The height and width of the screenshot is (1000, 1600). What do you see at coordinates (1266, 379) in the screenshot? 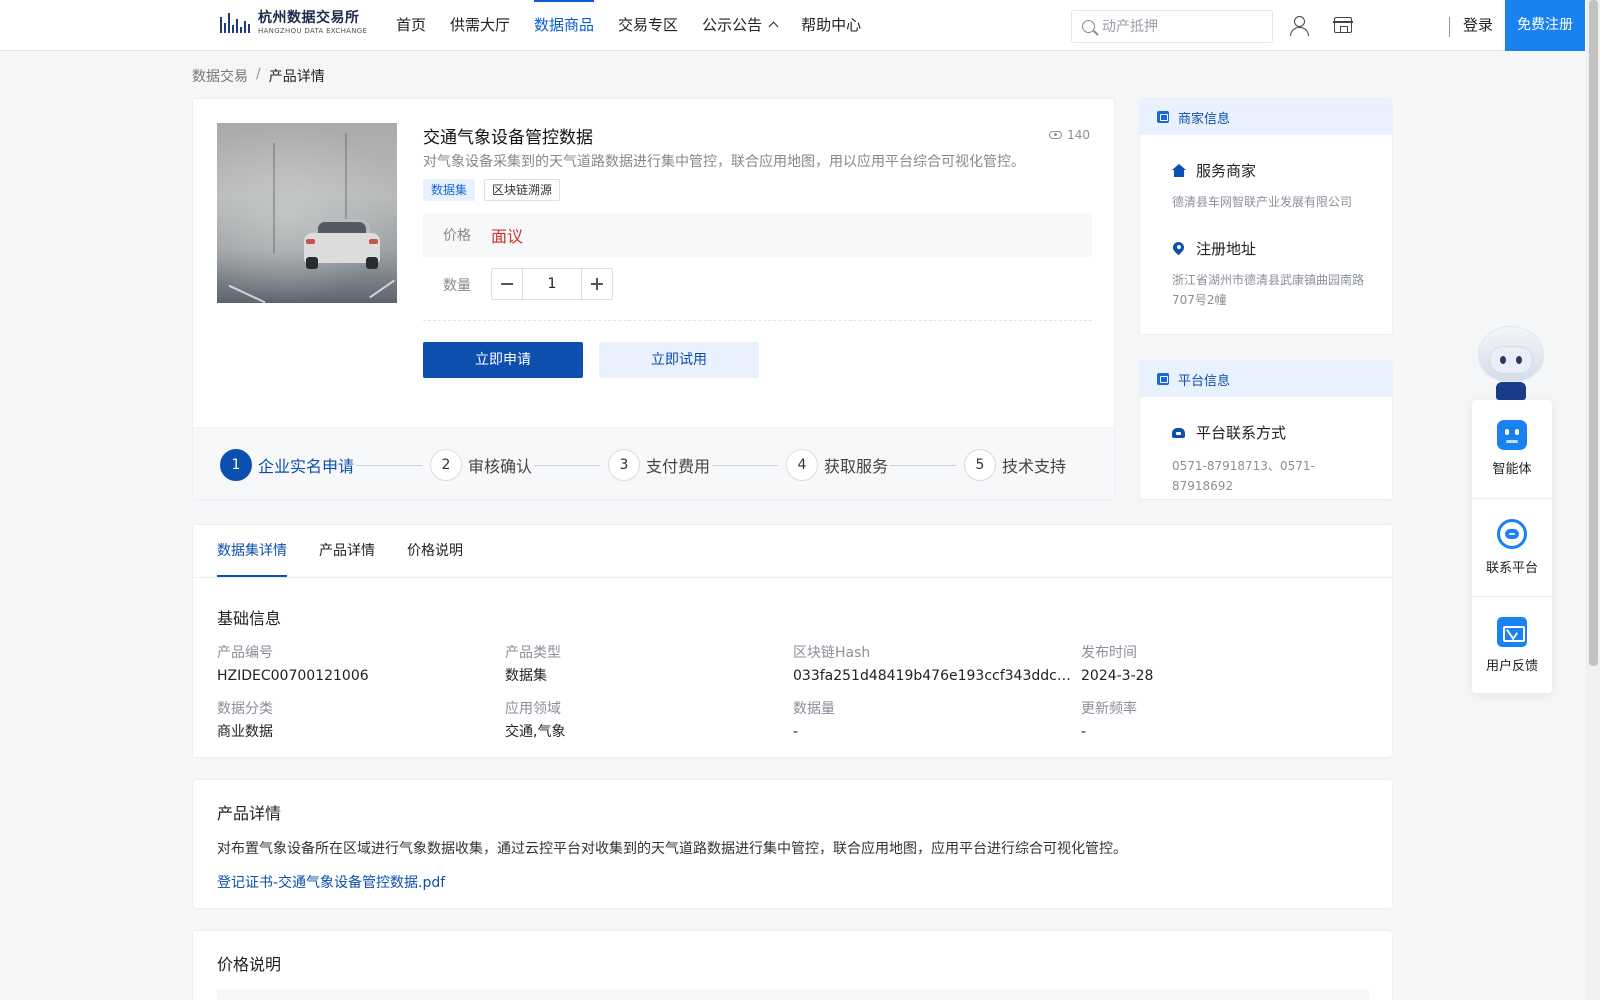
I see `platform-info-header: 平台信息` at bounding box center [1266, 379].